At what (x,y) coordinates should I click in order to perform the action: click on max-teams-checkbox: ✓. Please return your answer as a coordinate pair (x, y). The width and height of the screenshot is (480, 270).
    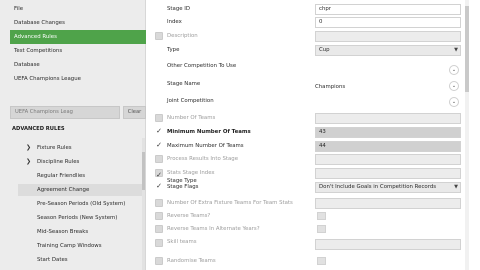
    Looking at the image, I should click on (159, 145).